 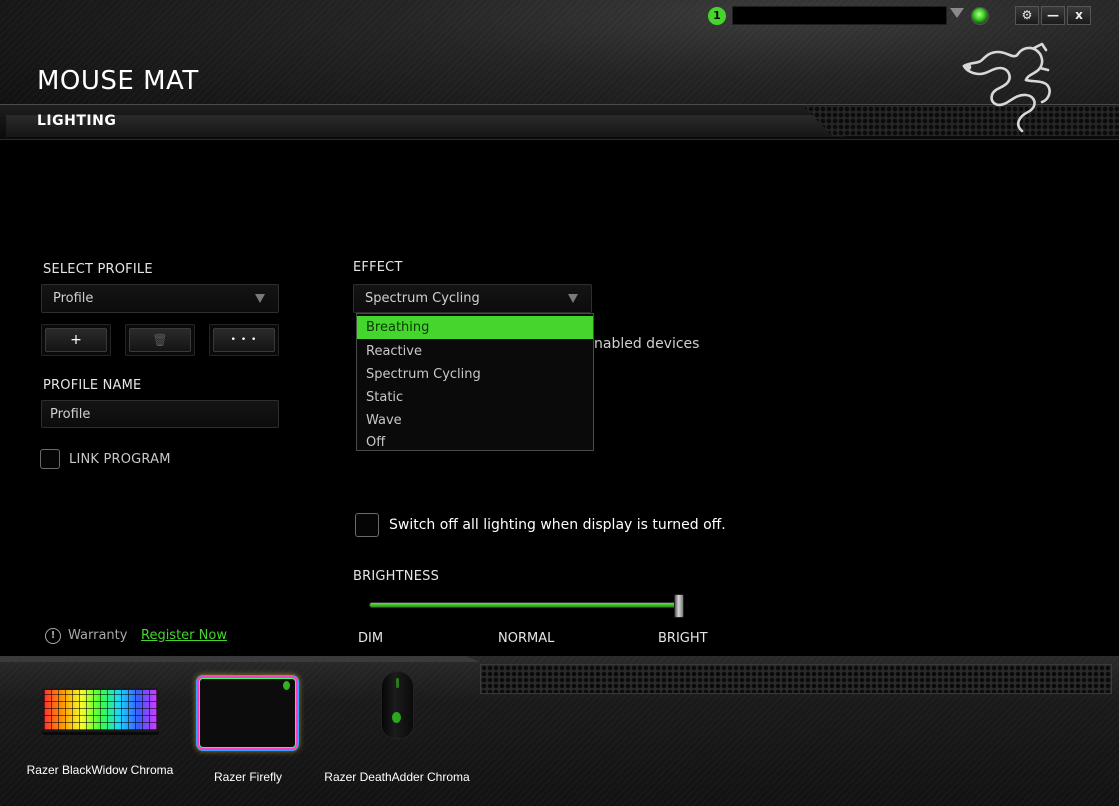 What do you see at coordinates (679, 606) in the screenshot?
I see `brightness-slider-handle` at bounding box center [679, 606].